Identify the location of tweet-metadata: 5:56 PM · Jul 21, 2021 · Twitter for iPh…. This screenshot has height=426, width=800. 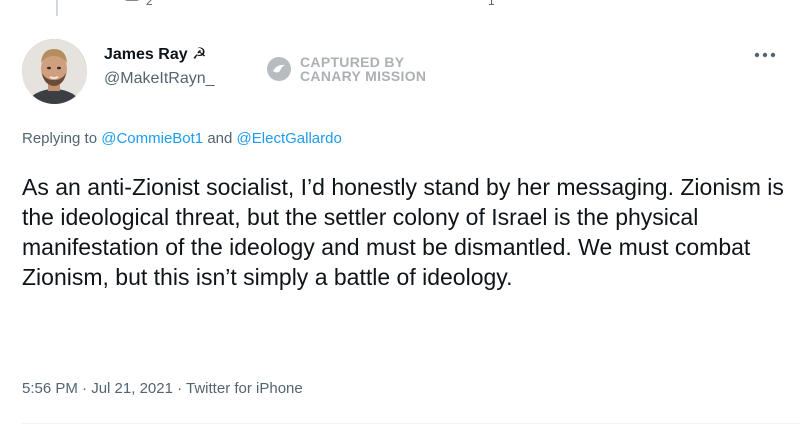
(162, 388).